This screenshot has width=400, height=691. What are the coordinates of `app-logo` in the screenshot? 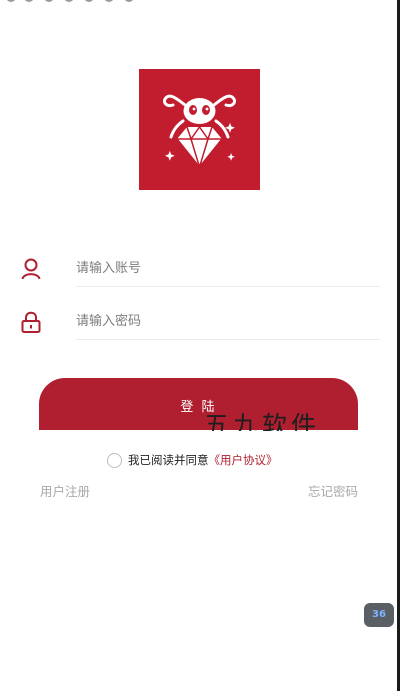 It's located at (199, 129).